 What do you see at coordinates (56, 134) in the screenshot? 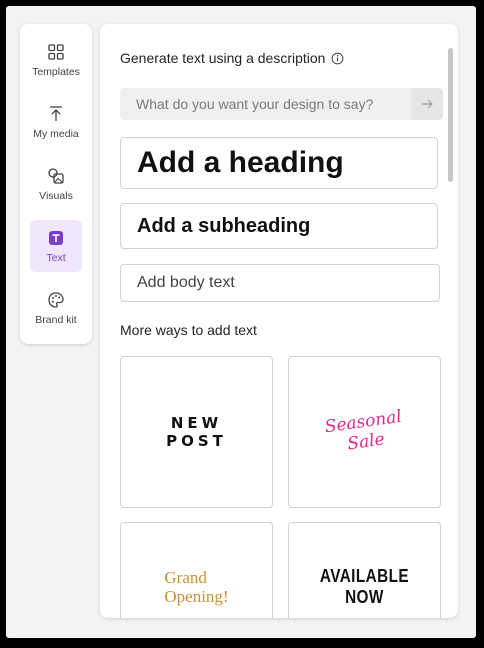
I see `rail-label: My media` at bounding box center [56, 134].